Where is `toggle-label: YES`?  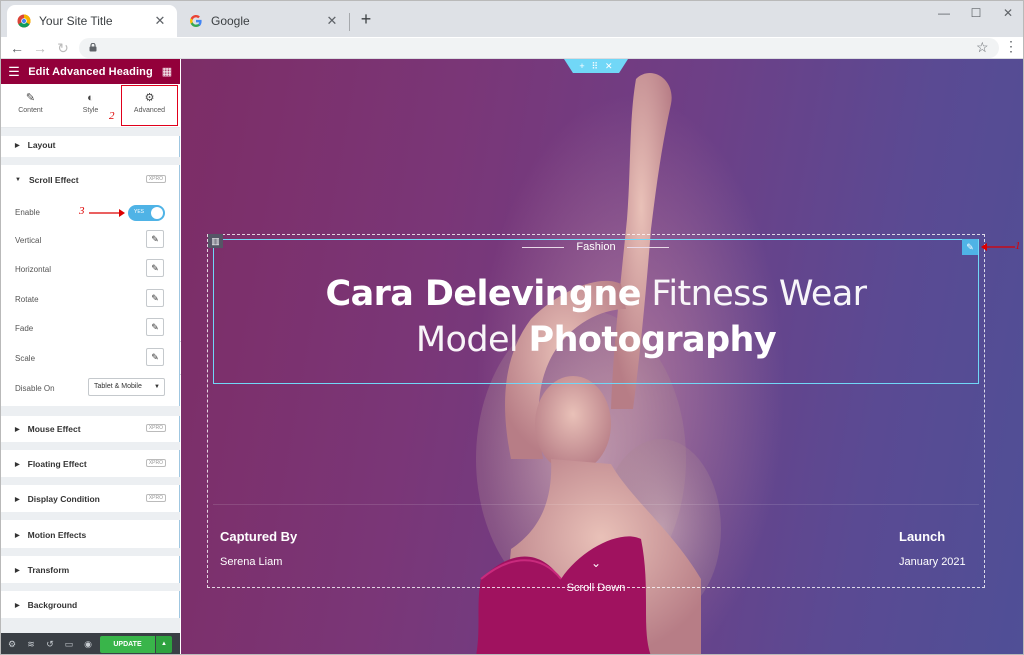
toggle-label: YES is located at coordinates (139, 212).